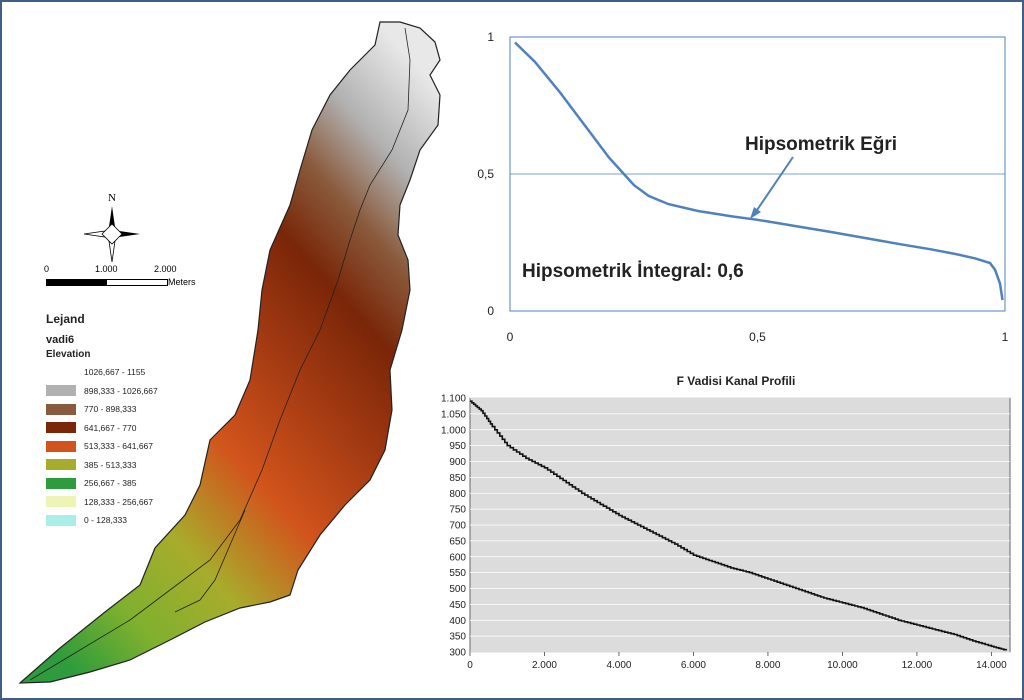 Image resolution: width=1024 pixels, height=700 pixels. What do you see at coordinates (457, 541) in the screenshot?
I see `profile-y-tick-label: 650` at bounding box center [457, 541].